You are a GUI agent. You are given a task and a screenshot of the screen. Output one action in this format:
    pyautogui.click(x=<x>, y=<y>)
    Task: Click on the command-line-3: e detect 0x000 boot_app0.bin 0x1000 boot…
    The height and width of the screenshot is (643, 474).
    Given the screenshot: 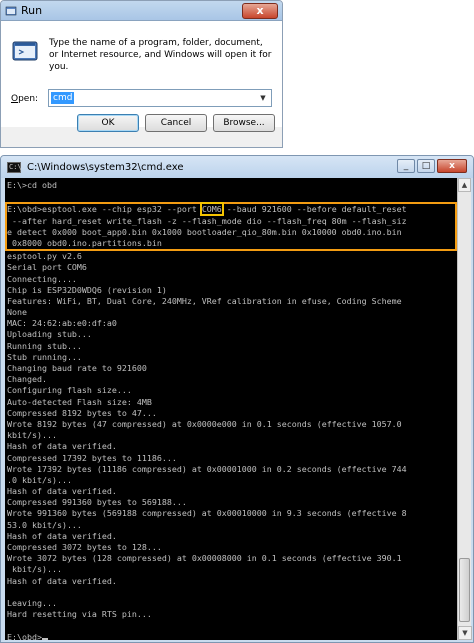 What is the action you would take?
    pyautogui.click(x=204, y=231)
    